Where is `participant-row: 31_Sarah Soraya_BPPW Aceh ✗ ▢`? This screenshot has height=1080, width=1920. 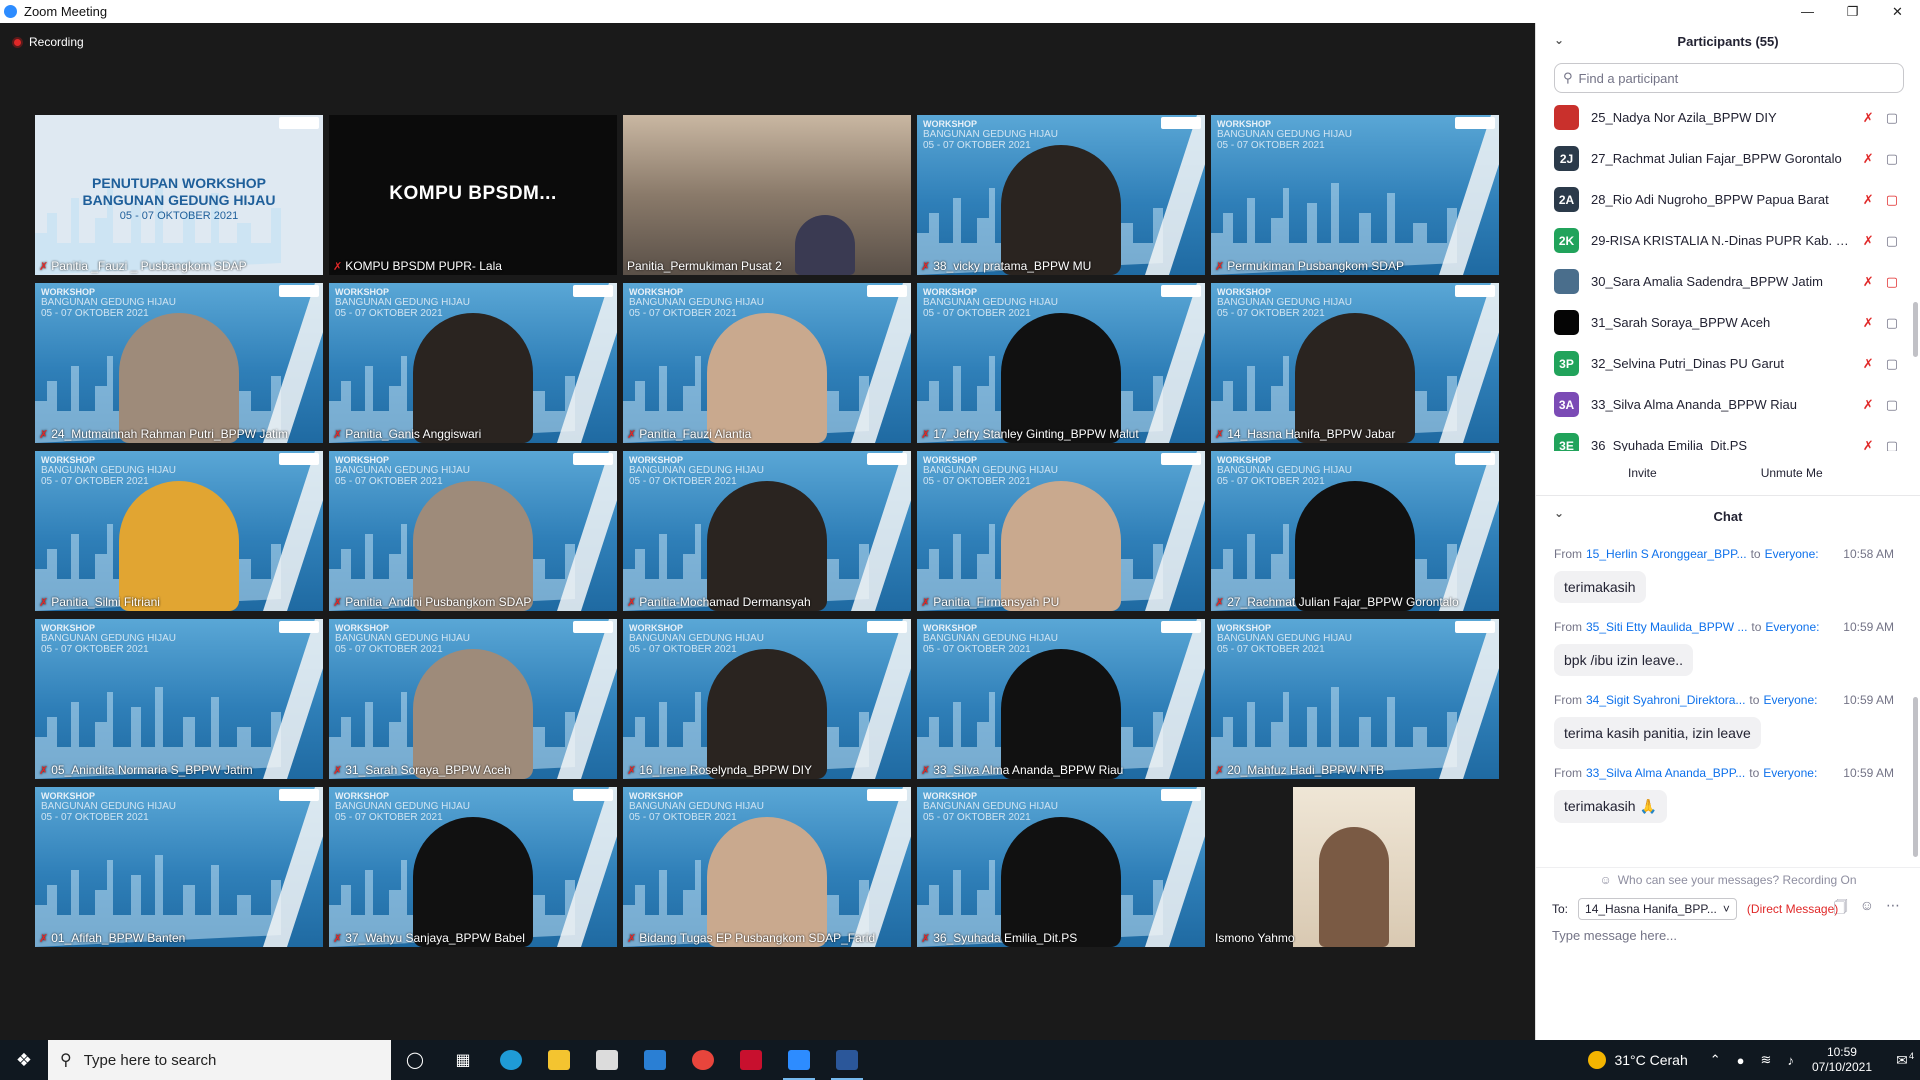
participant-row: 31_Sarah Soraya_BPPW Aceh ✗ ▢ is located at coordinates (1728, 322).